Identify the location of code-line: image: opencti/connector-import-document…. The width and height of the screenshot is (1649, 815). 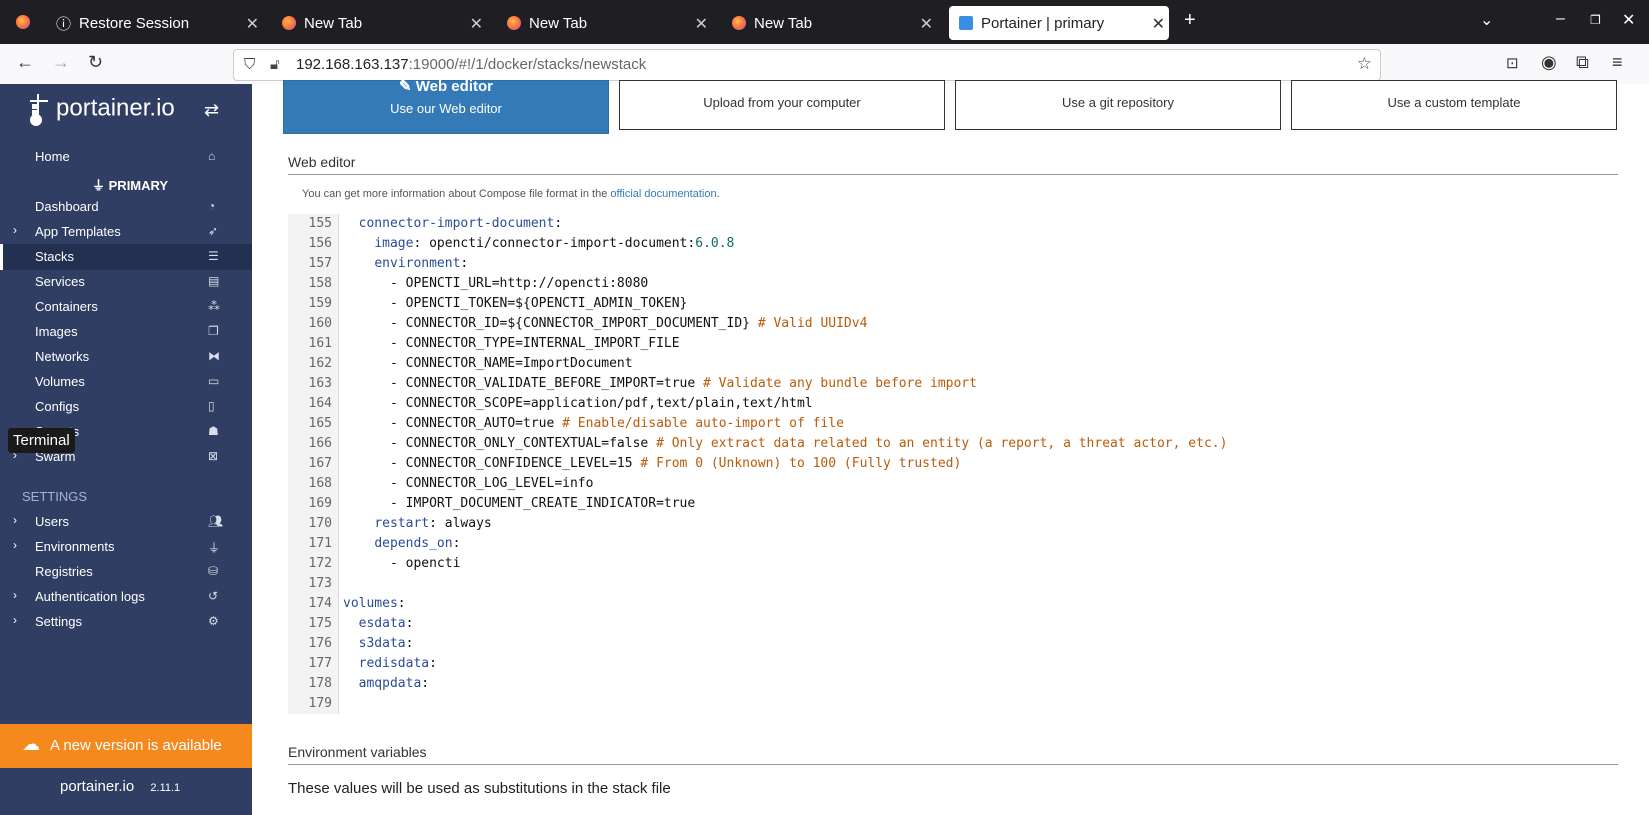
(538, 243).